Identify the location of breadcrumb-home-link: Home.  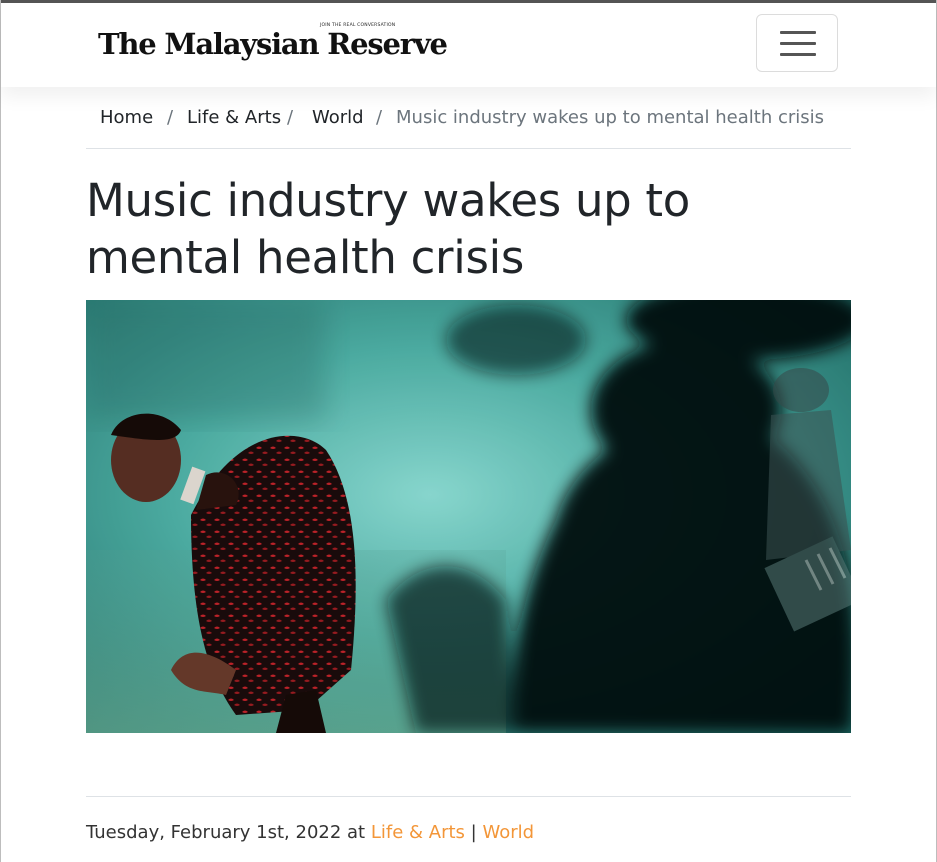
(126, 117).